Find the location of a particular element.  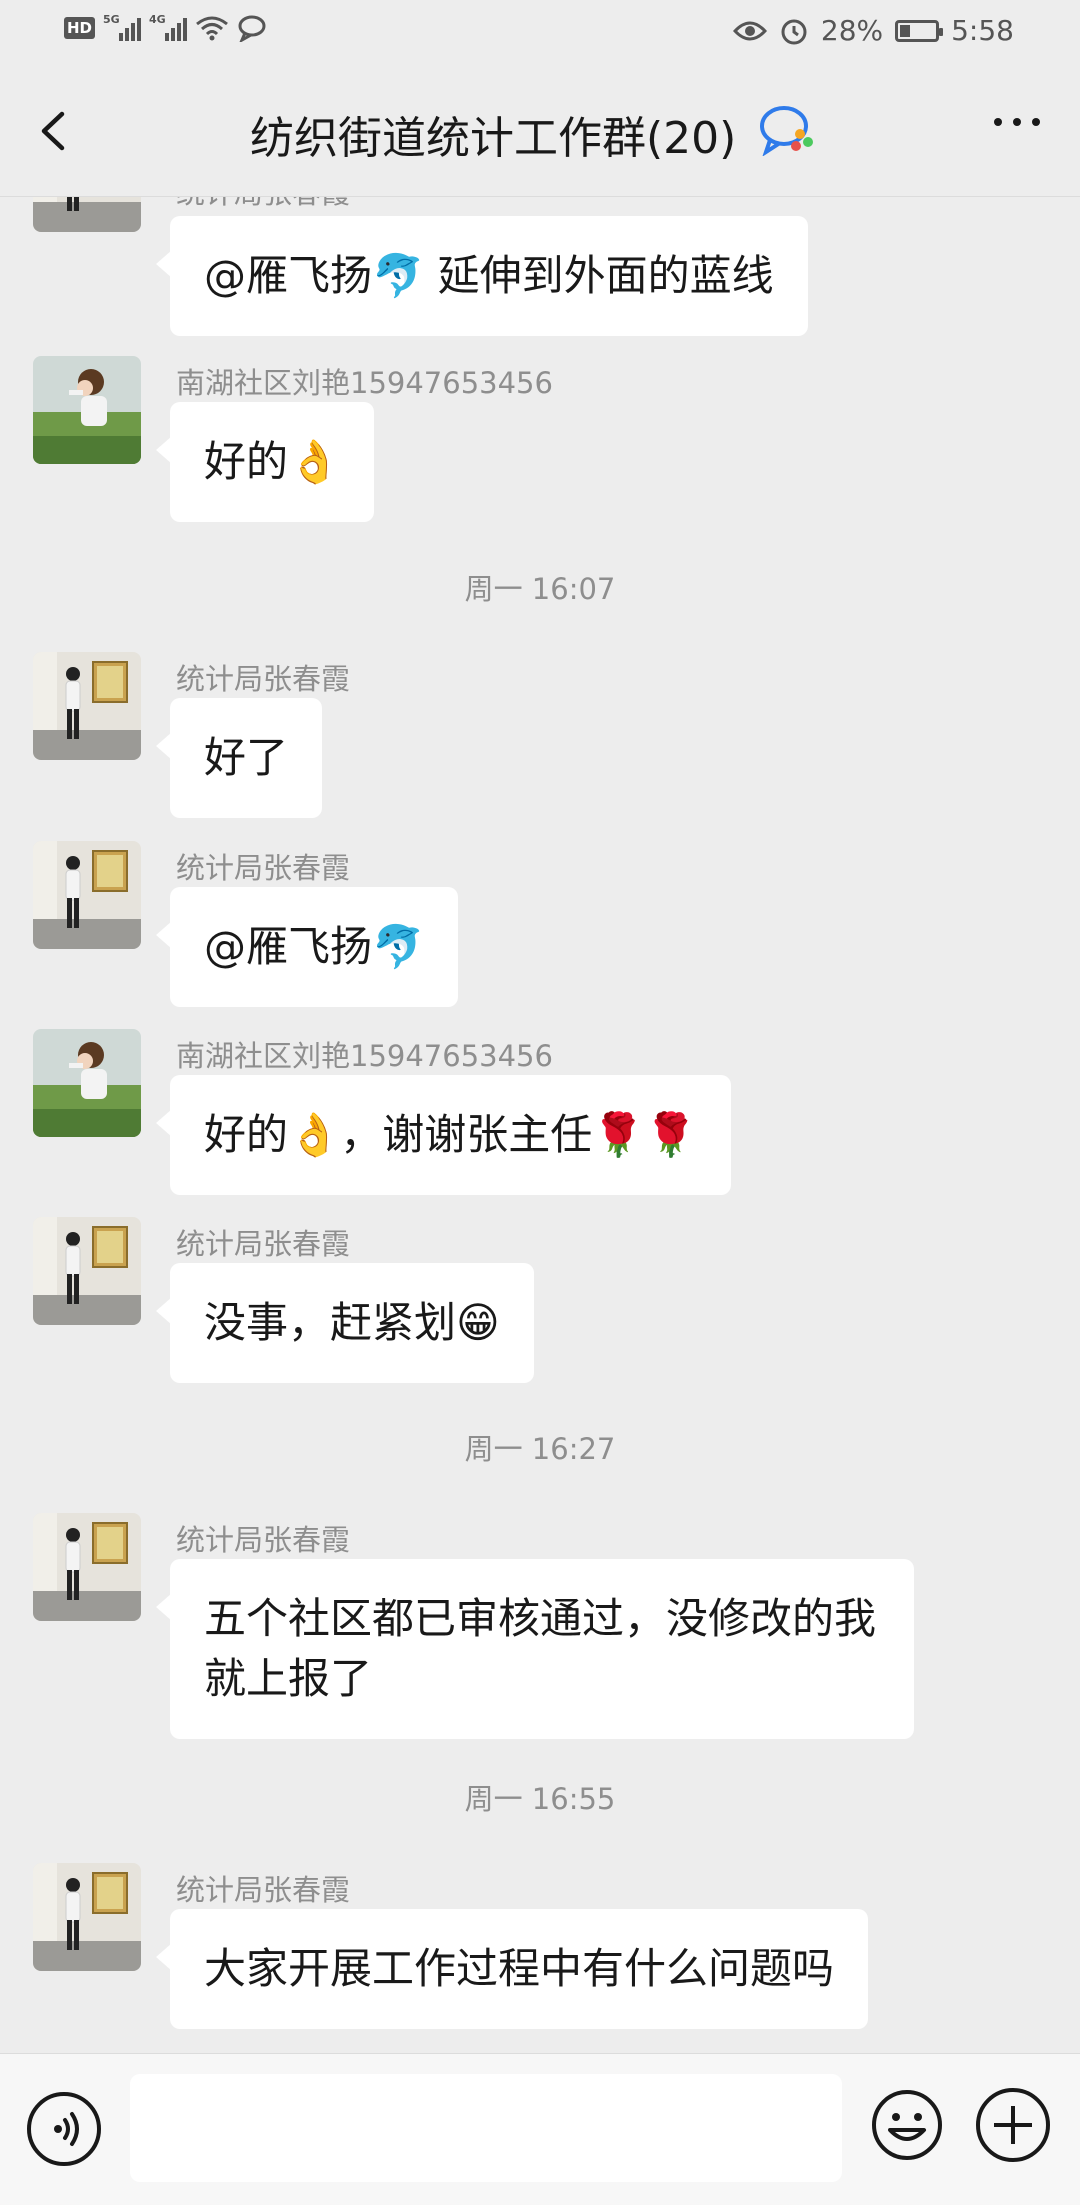

battery-icon is located at coordinates (919, 30).